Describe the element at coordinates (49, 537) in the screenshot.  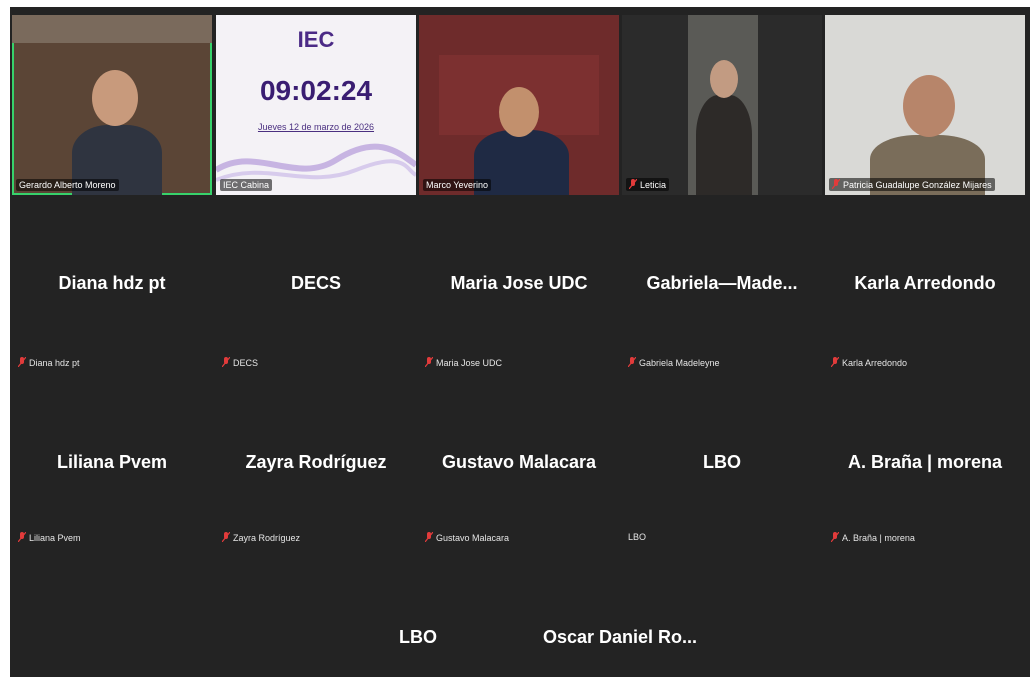
I see `participant-name-tag: Liliana Pvem` at that location.